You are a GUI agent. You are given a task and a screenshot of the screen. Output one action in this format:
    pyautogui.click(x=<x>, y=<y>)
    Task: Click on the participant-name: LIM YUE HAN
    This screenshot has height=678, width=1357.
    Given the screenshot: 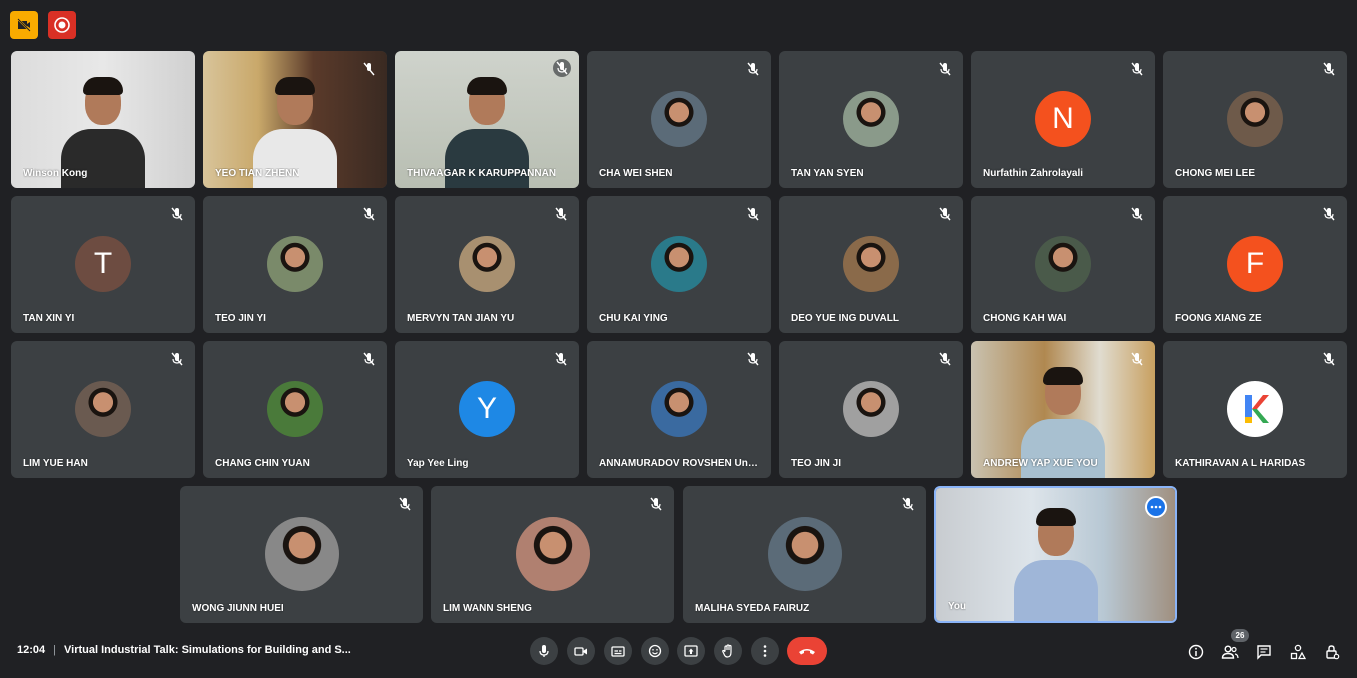 What is the action you would take?
    pyautogui.click(x=55, y=463)
    